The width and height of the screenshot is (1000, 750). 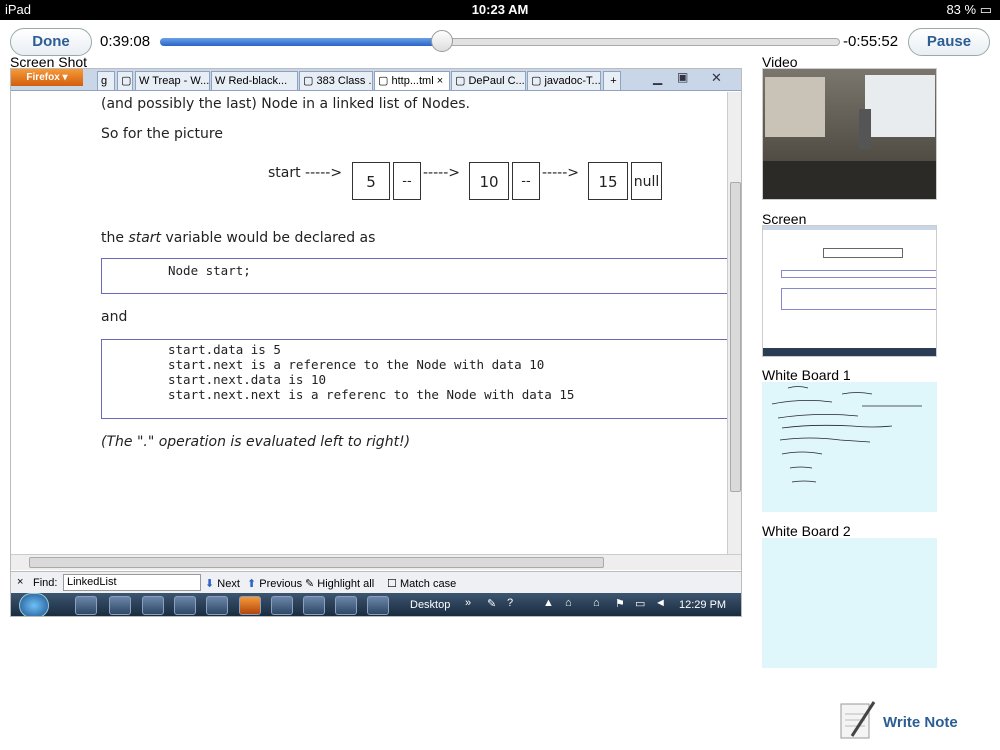 I want to click on wb1-caption: White Board 1, so click(x=806, y=375).